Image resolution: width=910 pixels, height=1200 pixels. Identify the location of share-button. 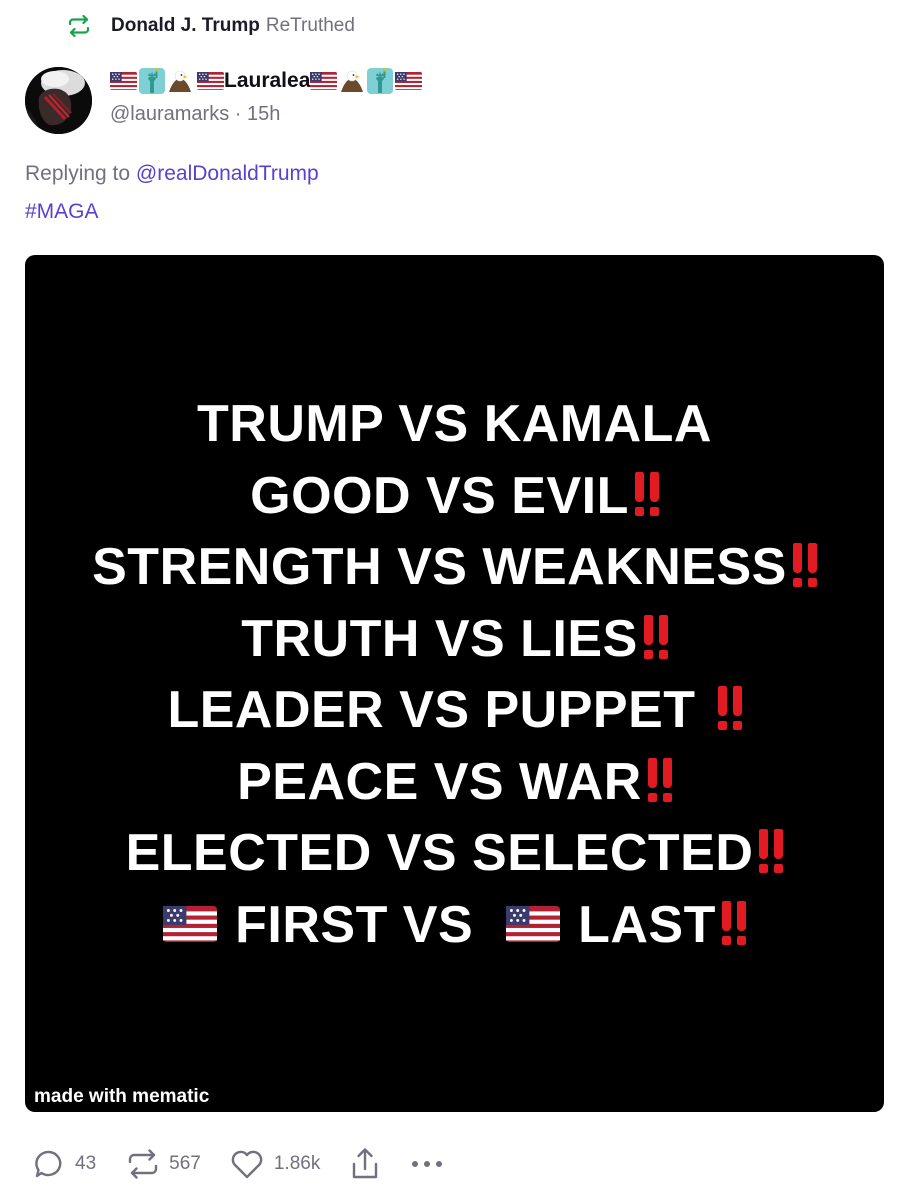
(365, 1164).